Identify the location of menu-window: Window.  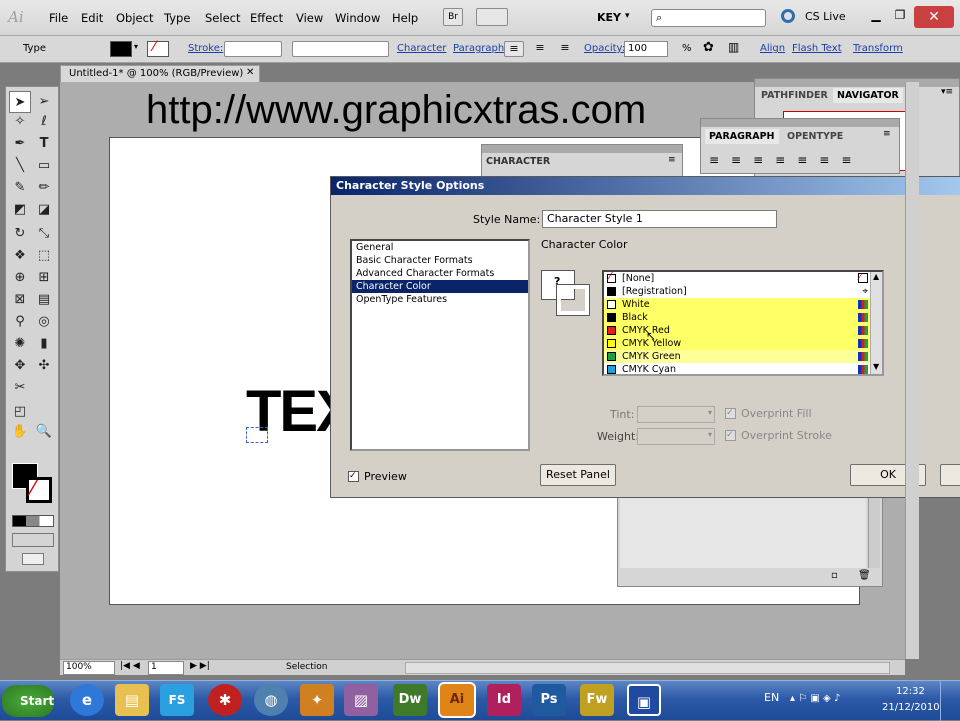
(357, 18).